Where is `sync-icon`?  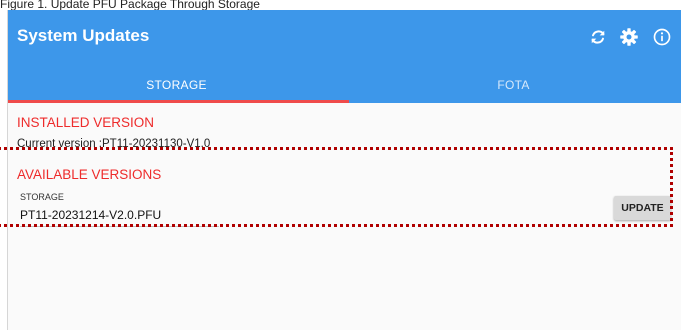 sync-icon is located at coordinates (598, 37).